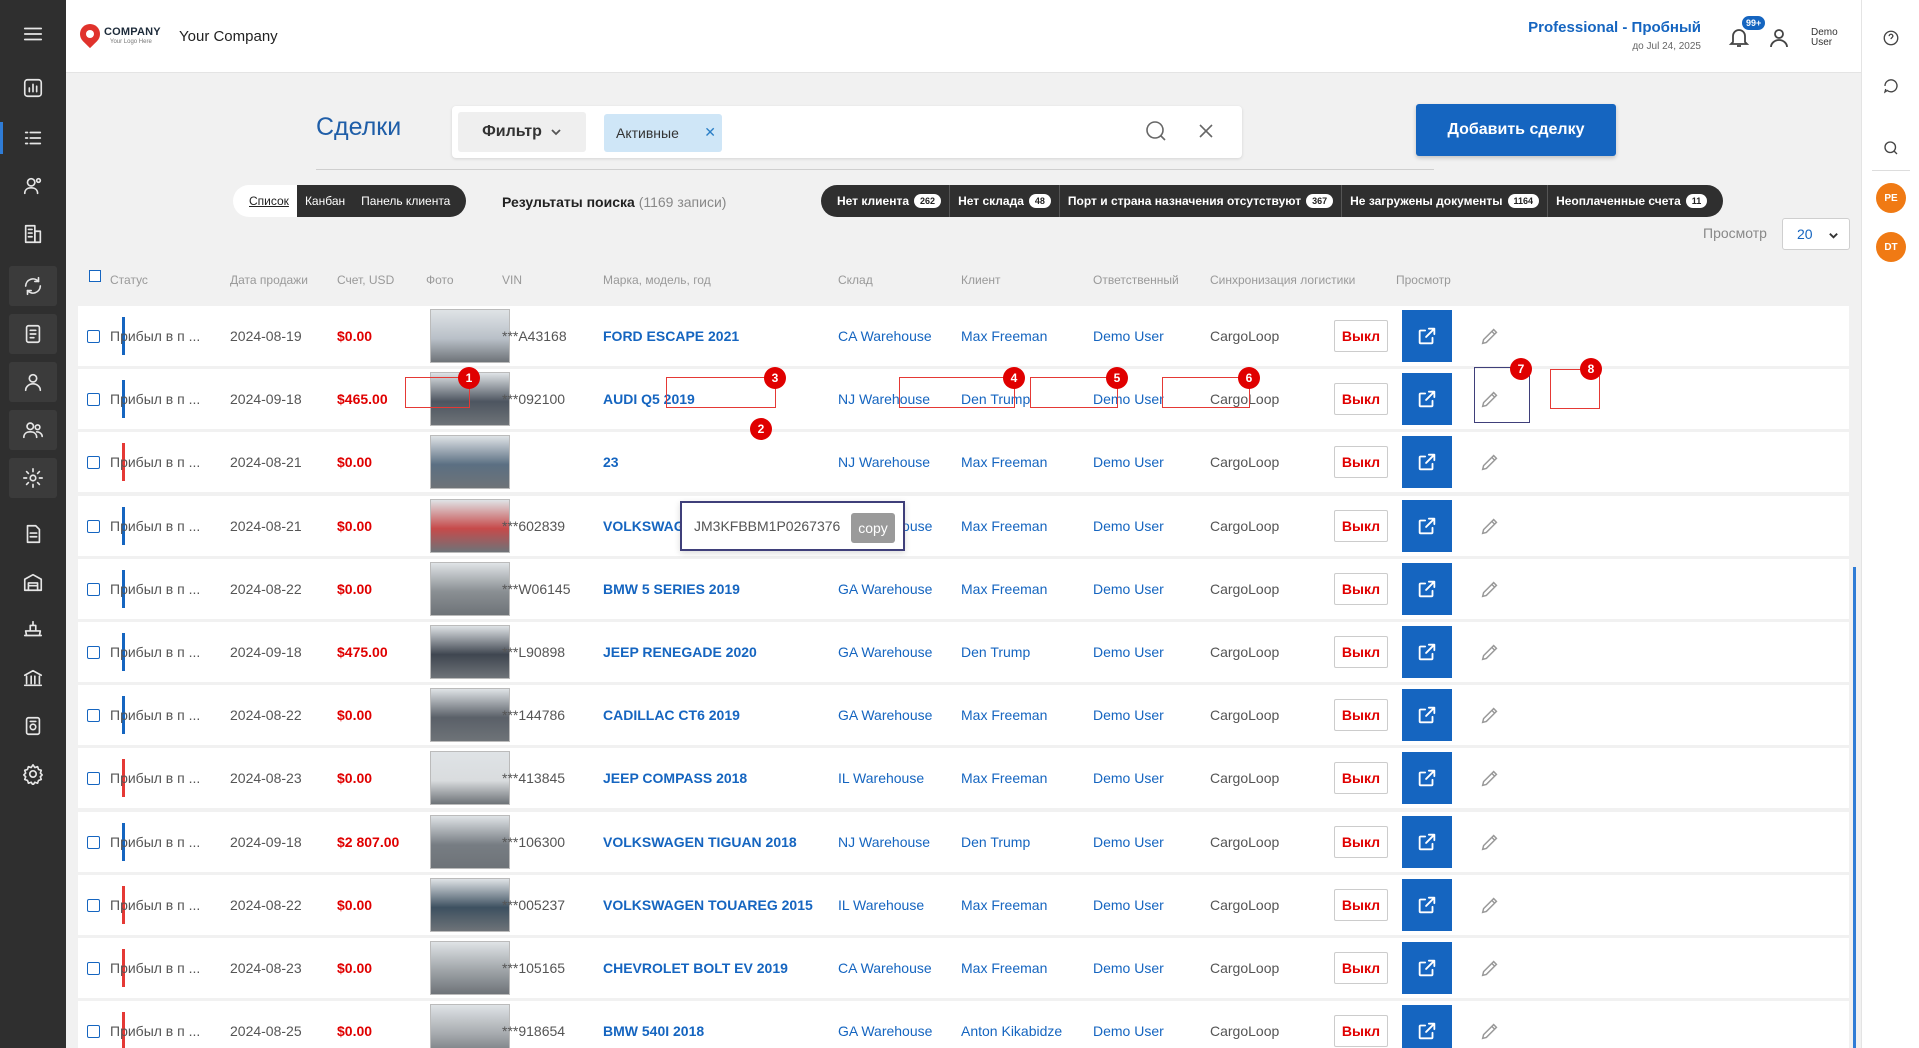 The width and height of the screenshot is (1919, 1048). Describe the element at coordinates (873, 528) in the screenshot. I see `copy-vin-button: copy` at that location.